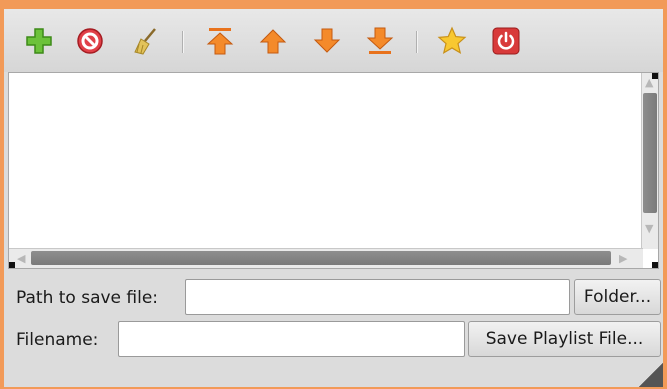  What do you see at coordinates (649, 228) in the screenshot?
I see `scroll-down-arrow-icon: ▼` at bounding box center [649, 228].